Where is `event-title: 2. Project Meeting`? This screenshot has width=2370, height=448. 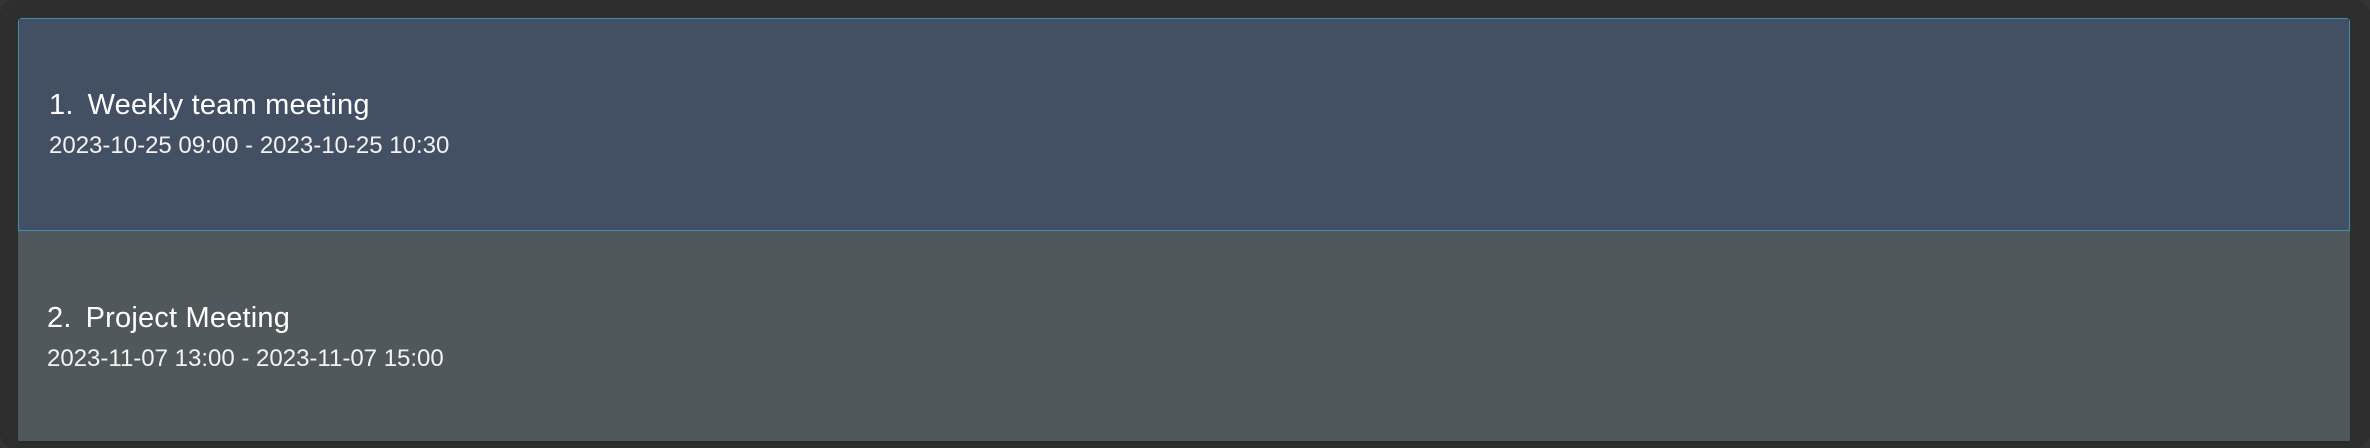
event-title: 2. Project Meeting is located at coordinates (168, 318).